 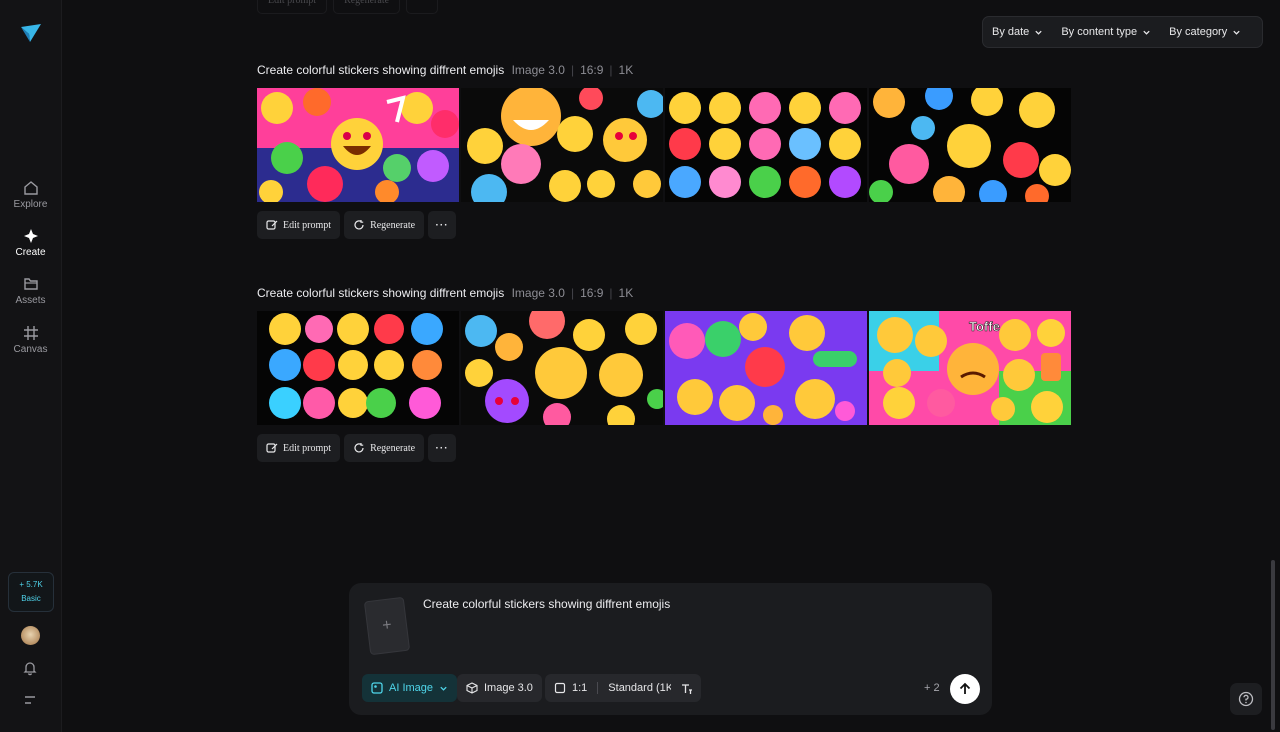 What do you see at coordinates (30, 333) in the screenshot?
I see `canvas-icon` at bounding box center [30, 333].